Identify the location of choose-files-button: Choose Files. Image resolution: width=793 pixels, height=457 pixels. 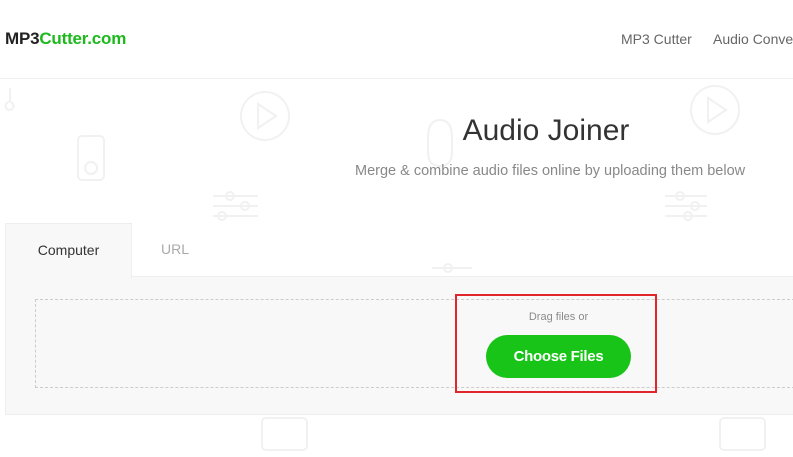
(558, 356).